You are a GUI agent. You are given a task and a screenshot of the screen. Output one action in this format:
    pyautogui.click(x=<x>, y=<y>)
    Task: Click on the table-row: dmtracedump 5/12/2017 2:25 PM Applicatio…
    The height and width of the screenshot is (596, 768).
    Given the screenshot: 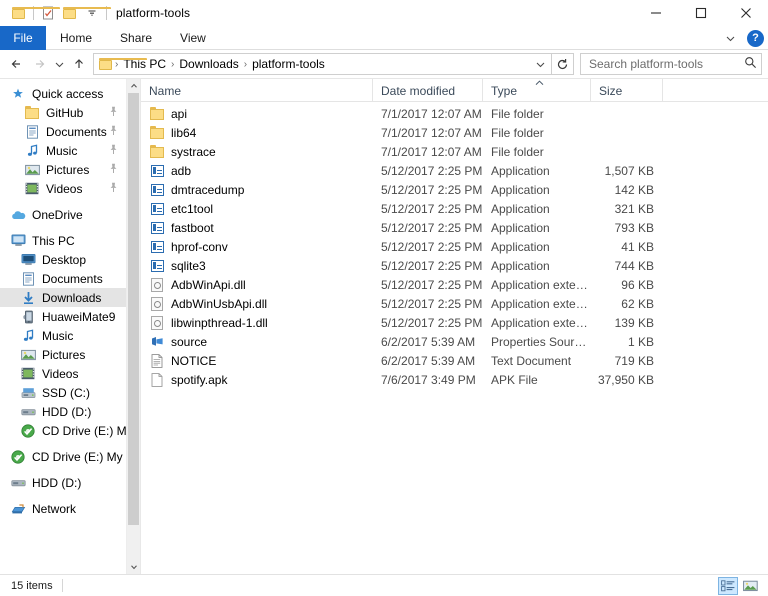 What is the action you would take?
    pyautogui.click(x=454, y=189)
    